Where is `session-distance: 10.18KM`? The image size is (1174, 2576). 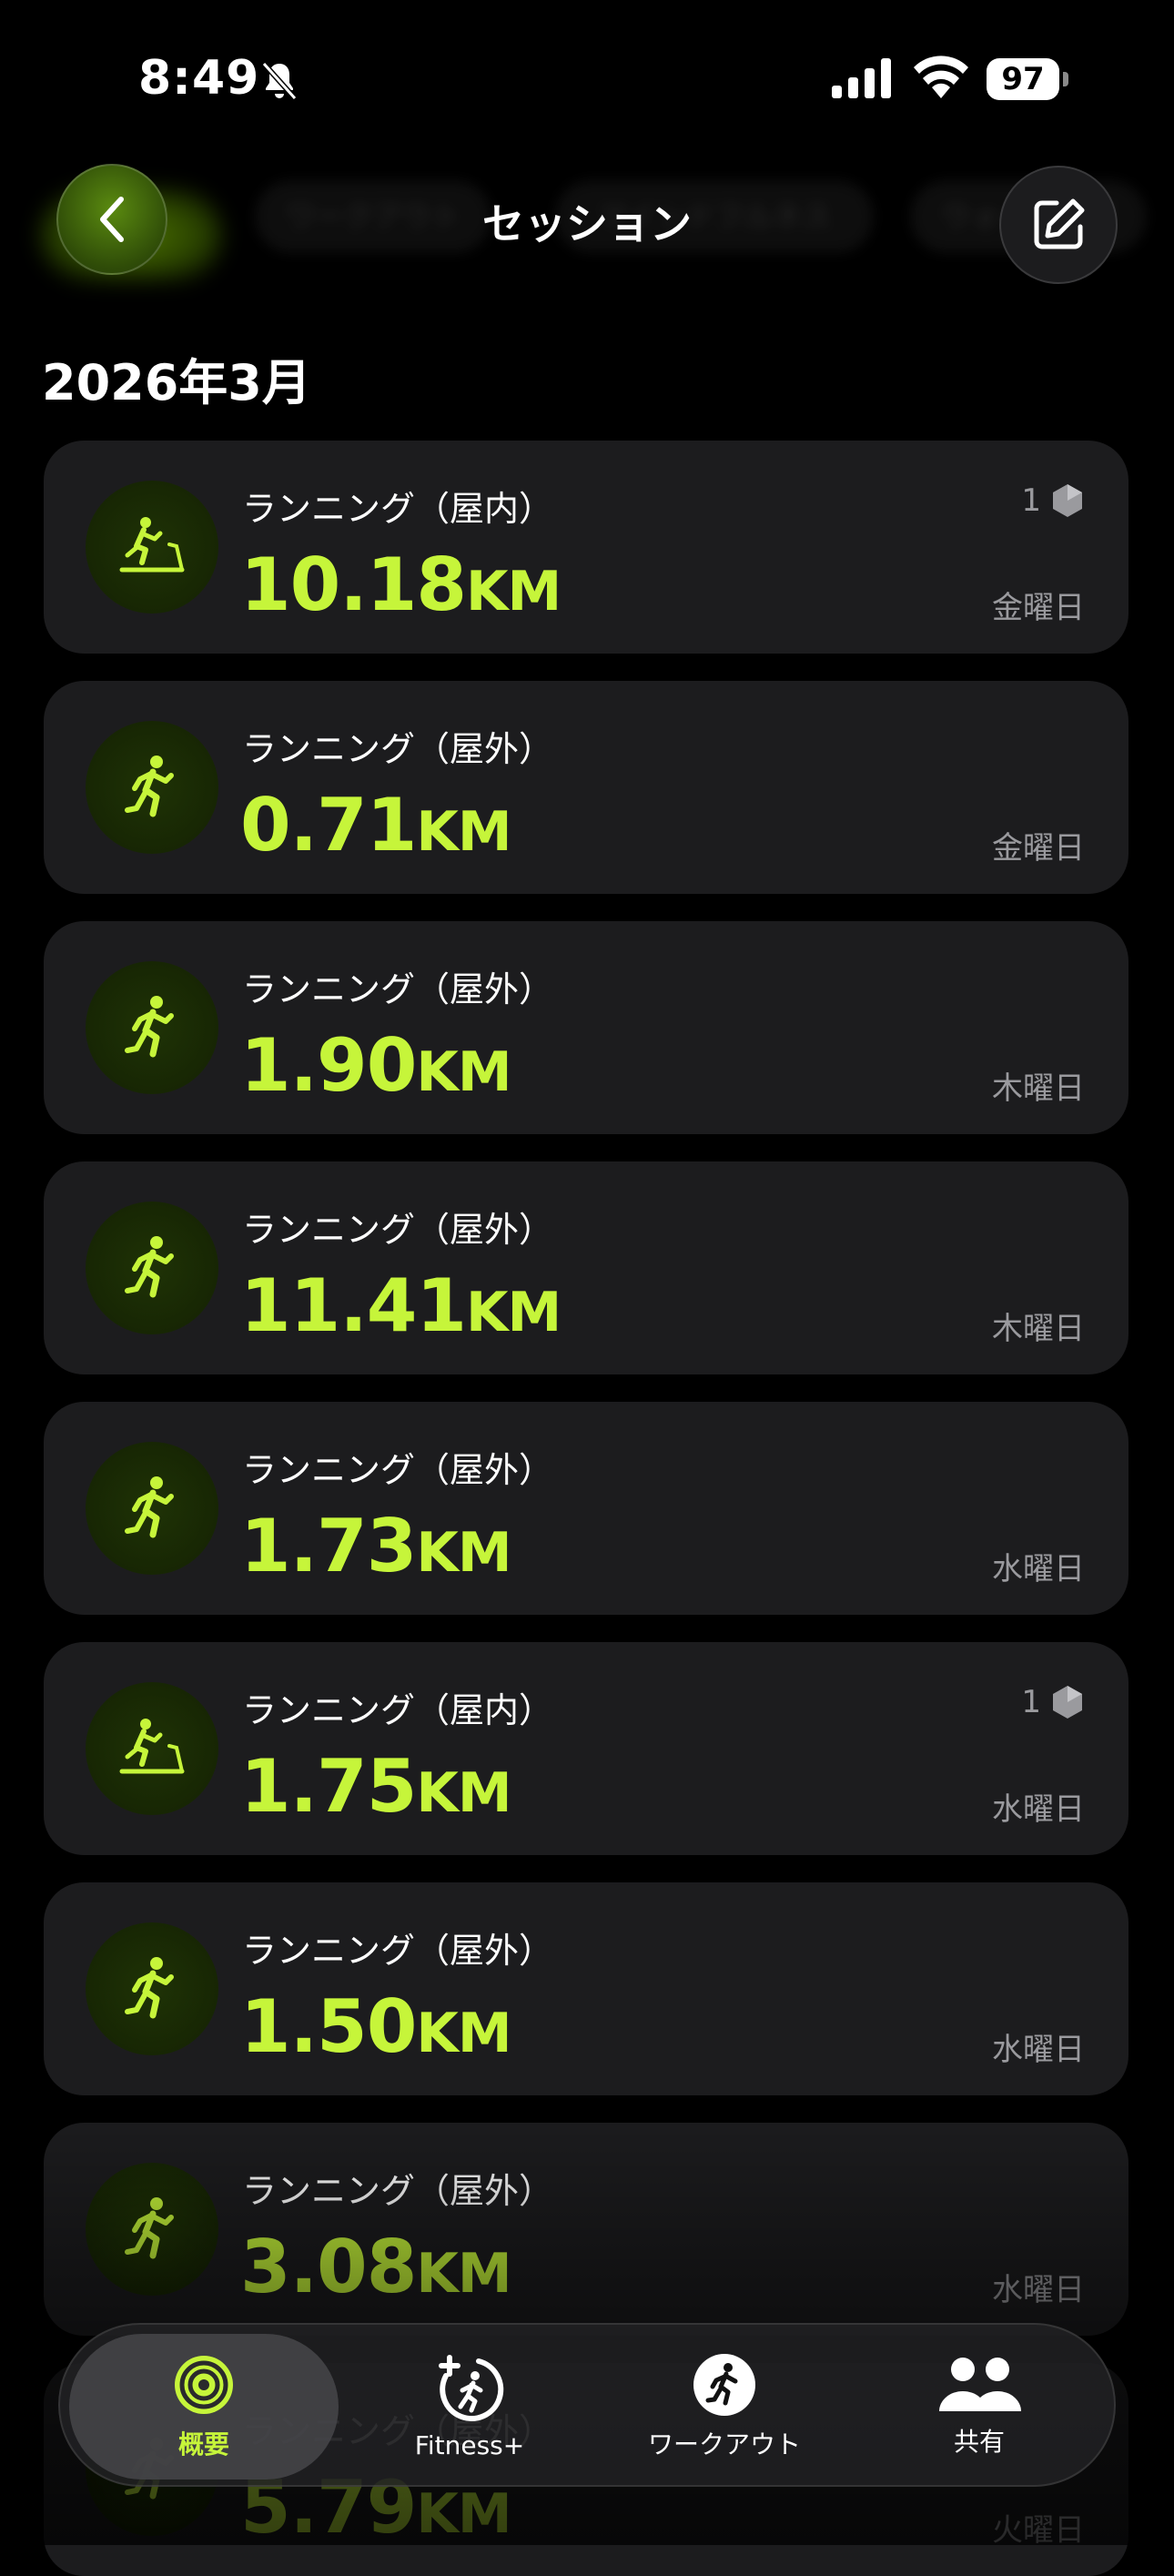 session-distance: 10.18KM is located at coordinates (401, 585).